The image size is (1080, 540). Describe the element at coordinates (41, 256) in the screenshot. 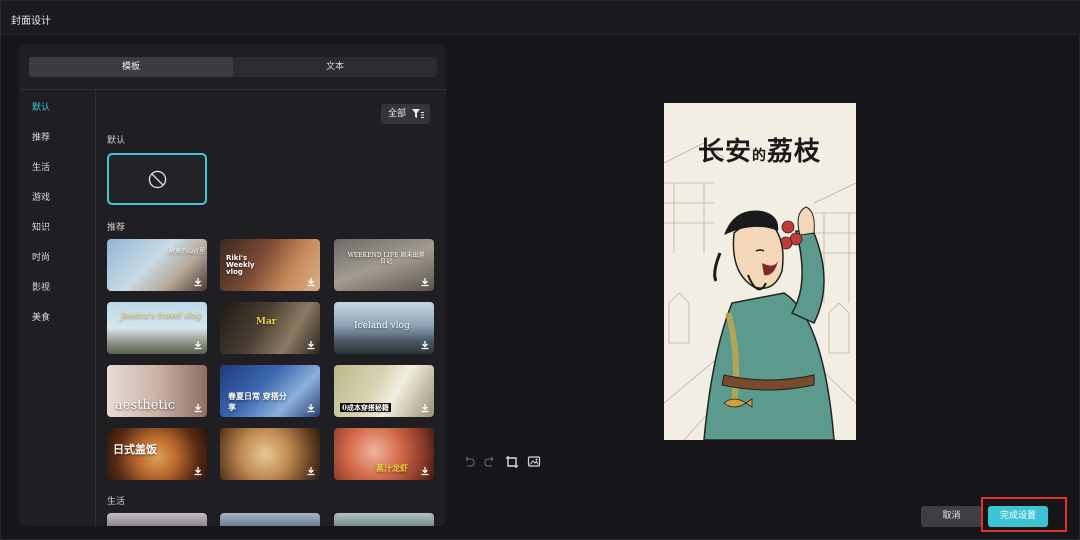

I see `category-fashion: 时尚` at that location.